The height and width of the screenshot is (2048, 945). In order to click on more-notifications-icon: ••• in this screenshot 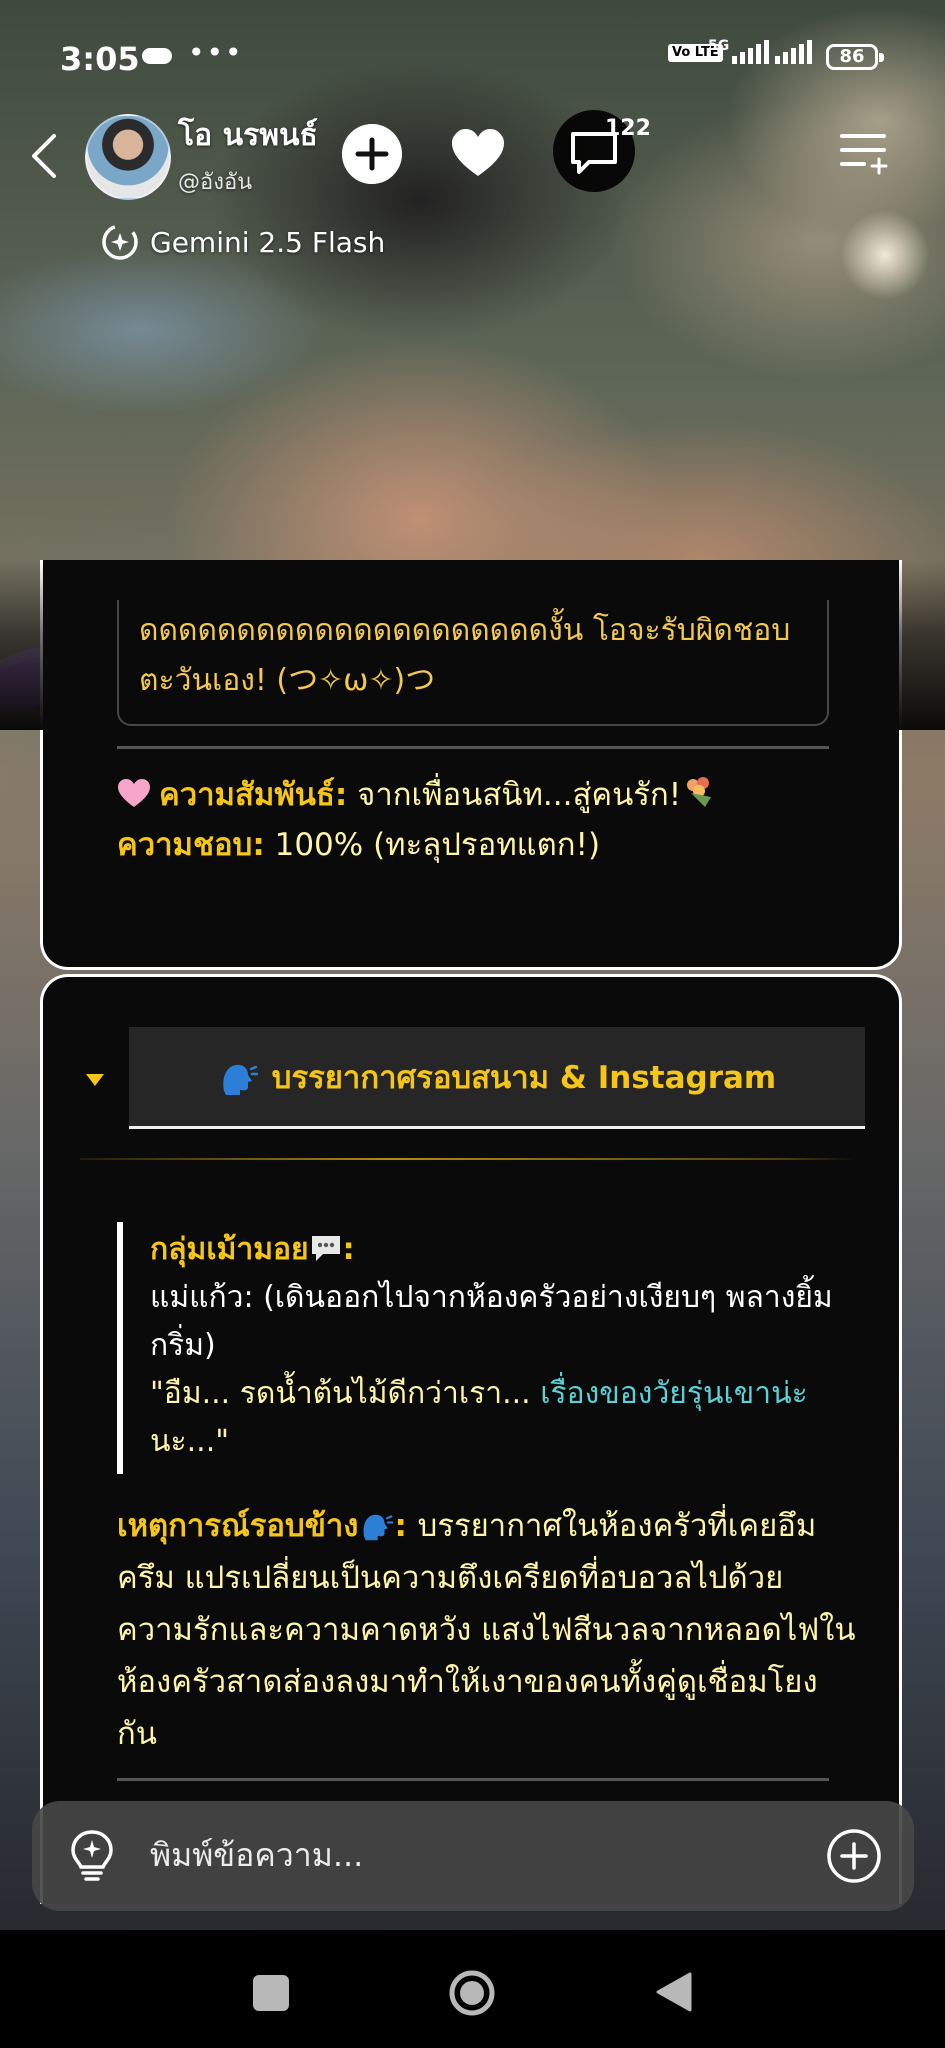, I will do `click(216, 52)`.